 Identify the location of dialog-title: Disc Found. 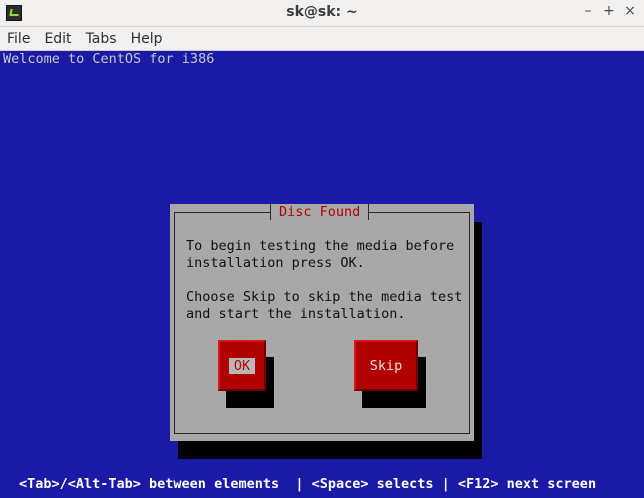
(320, 212).